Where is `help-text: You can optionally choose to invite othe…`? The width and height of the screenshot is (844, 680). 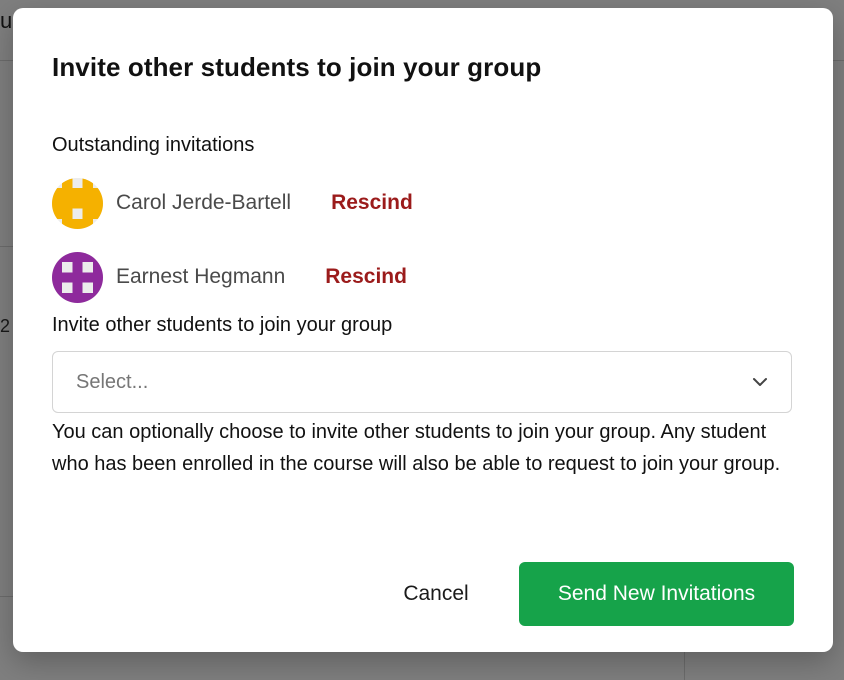 help-text: You can optionally choose to invite othe… is located at coordinates (416, 448).